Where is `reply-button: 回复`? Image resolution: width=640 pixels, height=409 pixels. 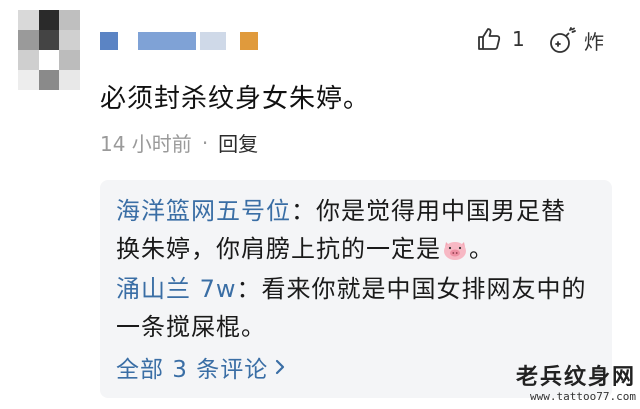
reply-button: 回复 is located at coordinates (238, 142).